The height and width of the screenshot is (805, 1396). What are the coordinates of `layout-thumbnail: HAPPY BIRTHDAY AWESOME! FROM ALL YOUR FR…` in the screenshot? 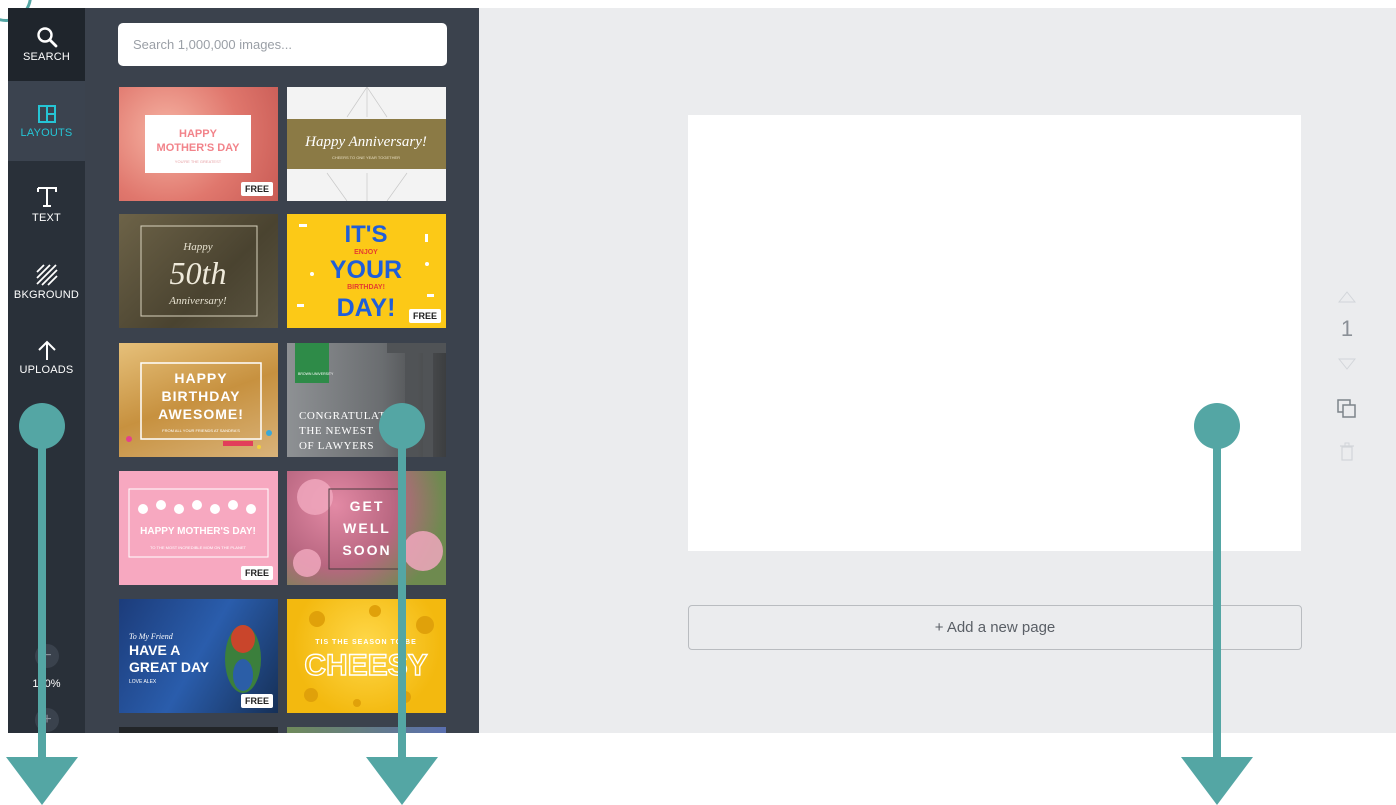 It's located at (198, 400).